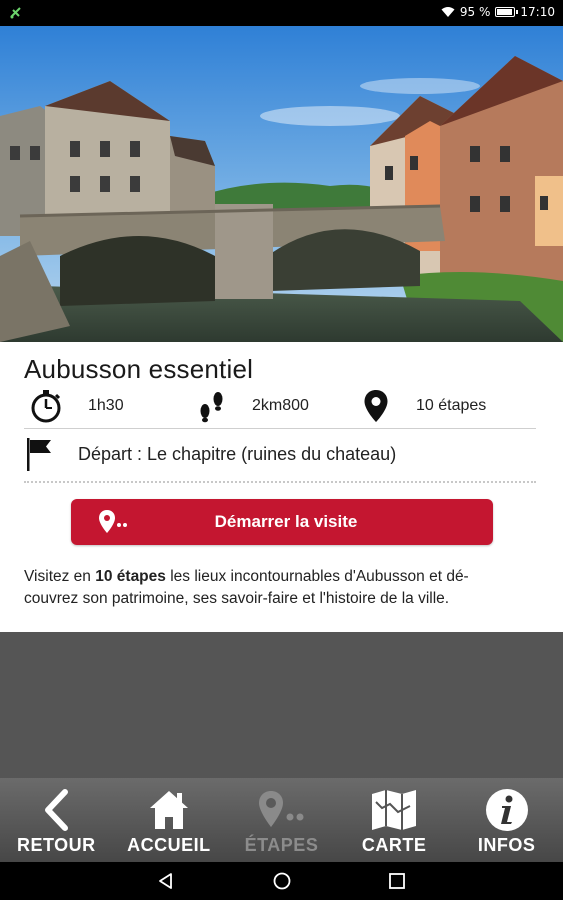 Image resolution: width=563 pixels, height=900 pixels. Describe the element at coordinates (397, 881) in the screenshot. I see `recents-square-icon` at that location.